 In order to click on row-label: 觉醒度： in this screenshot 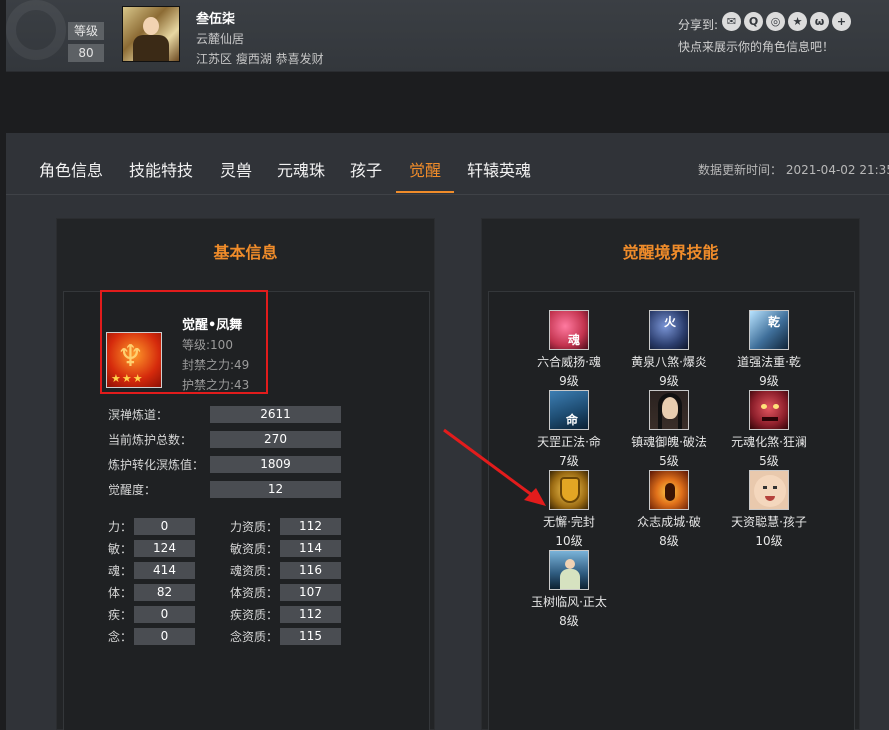, I will do `click(132, 490)`.